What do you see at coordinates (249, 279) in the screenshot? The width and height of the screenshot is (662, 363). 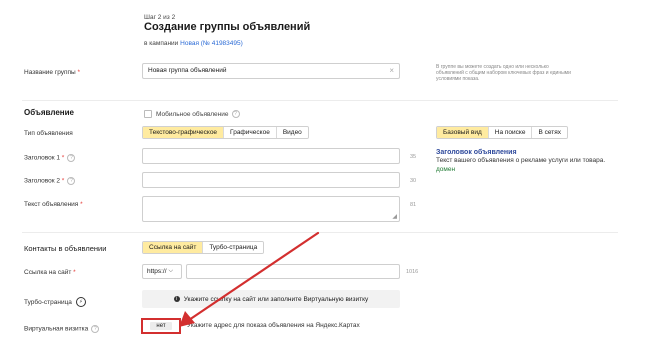 I see `annotation-arrow-icon` at bounding box center [249, 279].